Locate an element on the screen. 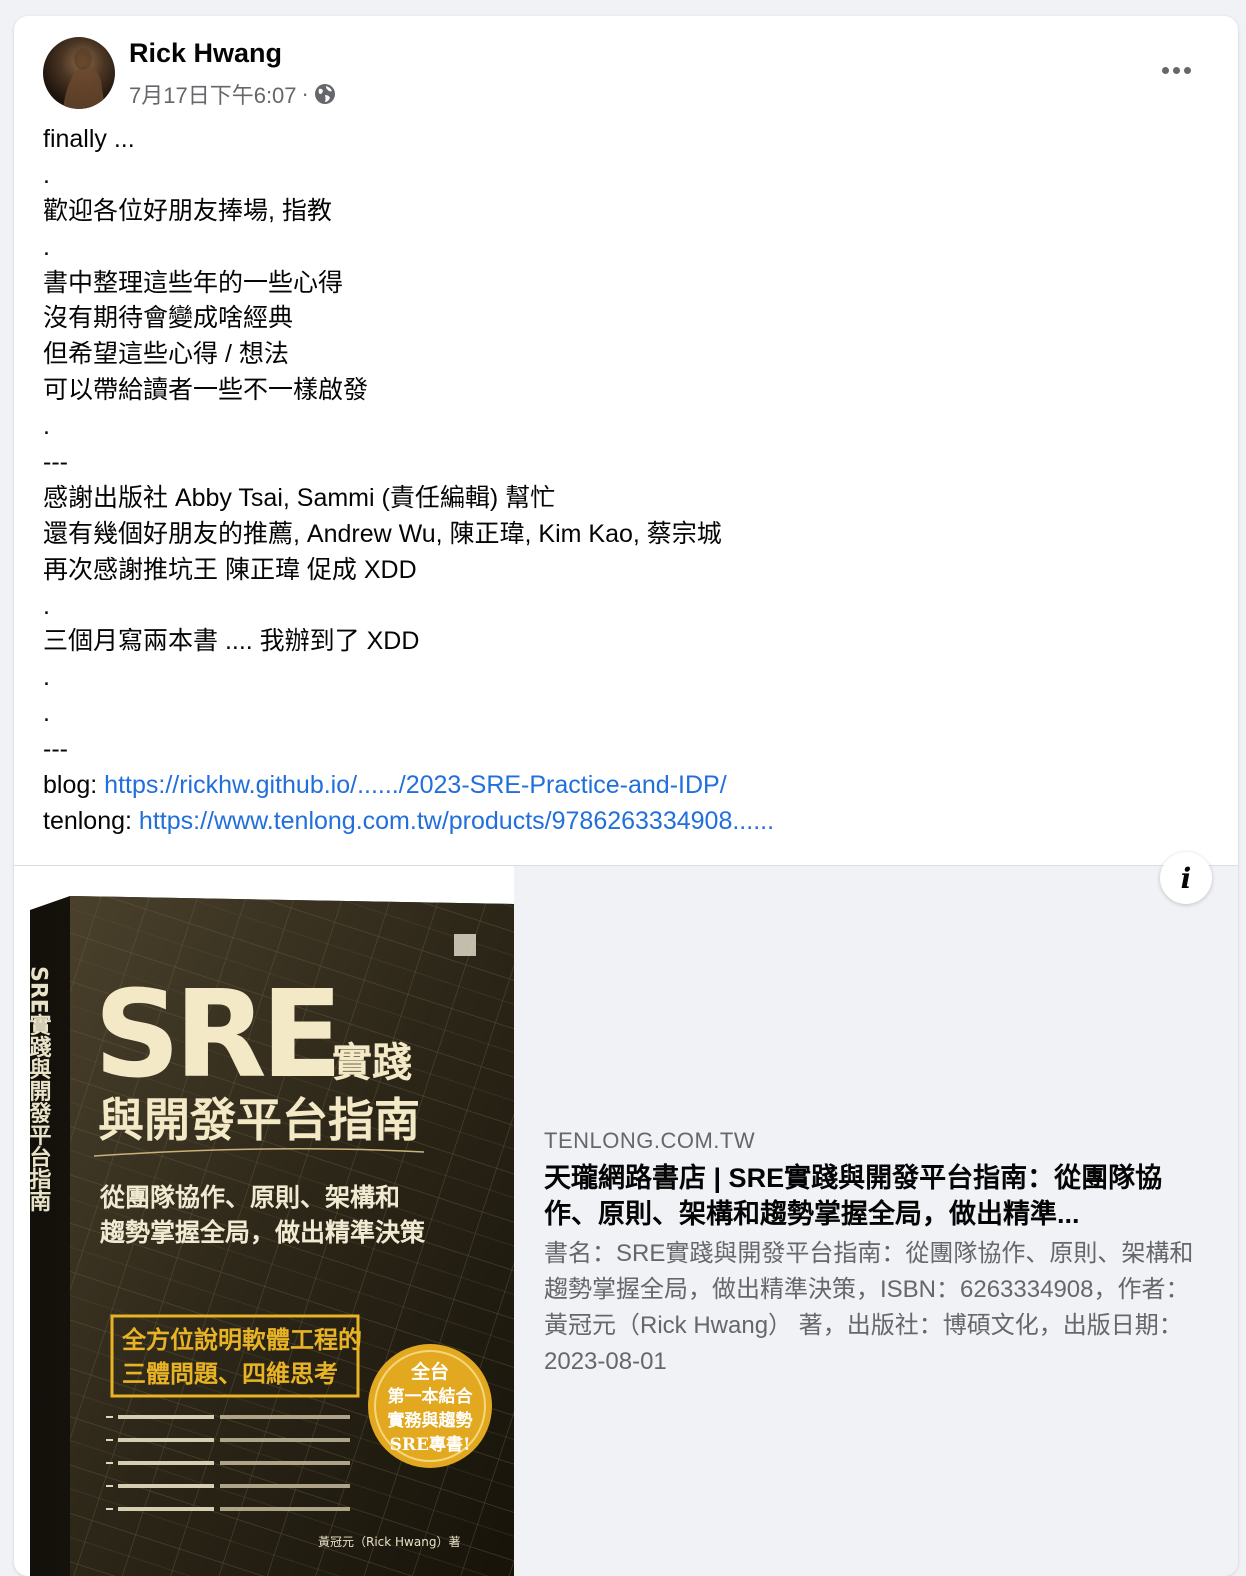 Image resolution: width=1246 pixels, height=1576 pixels. preview-domain: TENLONG.COM.TW is located at coordinates (650, 1140).